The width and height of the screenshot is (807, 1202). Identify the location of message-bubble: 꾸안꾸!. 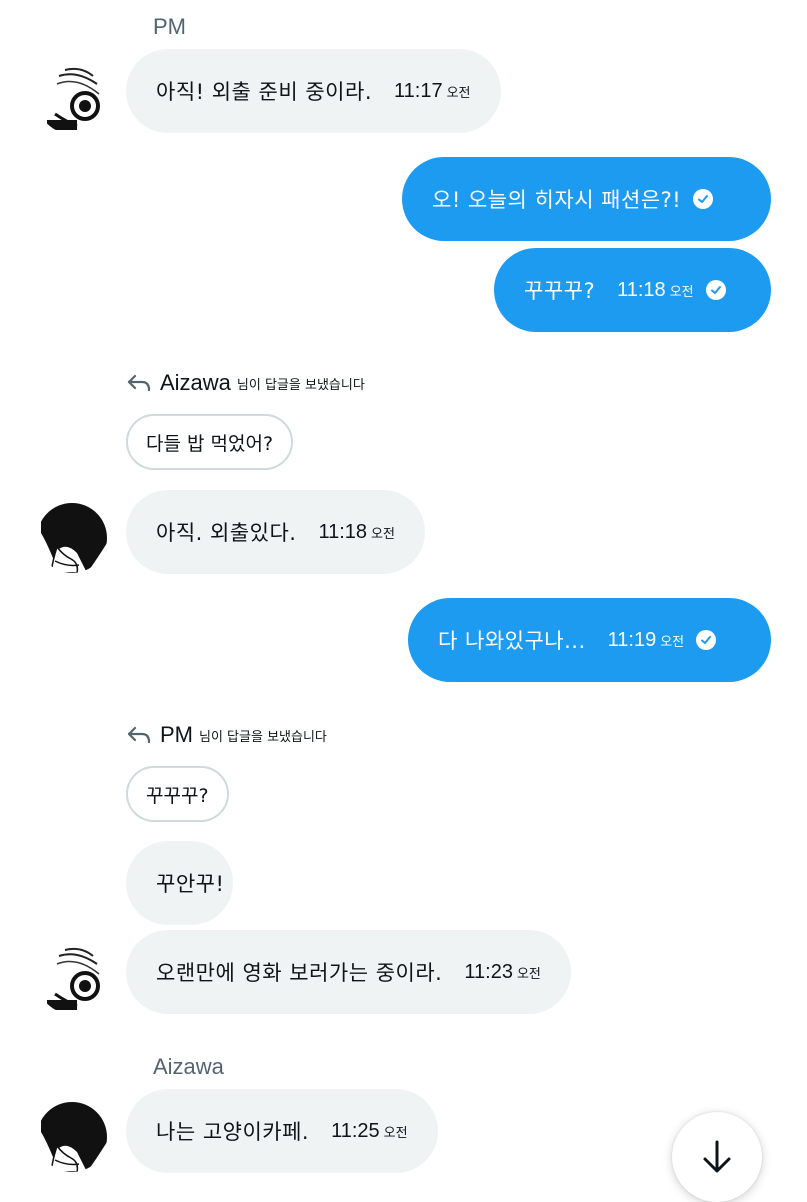
(179, 883).